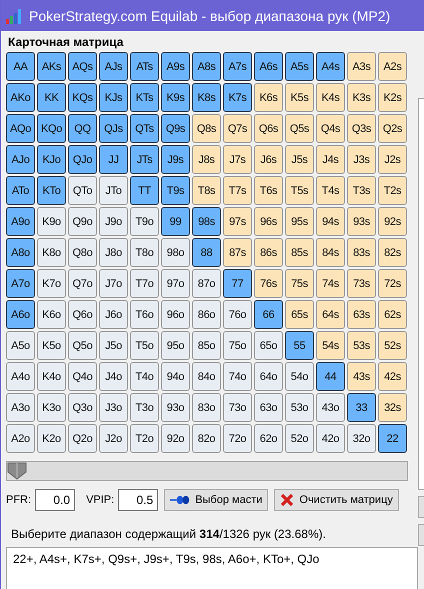 This screenshot has height=589, width=424. Describe the element at coordinates (175, 221) in the screenshot. I see `hand-cell: 99` at that location.